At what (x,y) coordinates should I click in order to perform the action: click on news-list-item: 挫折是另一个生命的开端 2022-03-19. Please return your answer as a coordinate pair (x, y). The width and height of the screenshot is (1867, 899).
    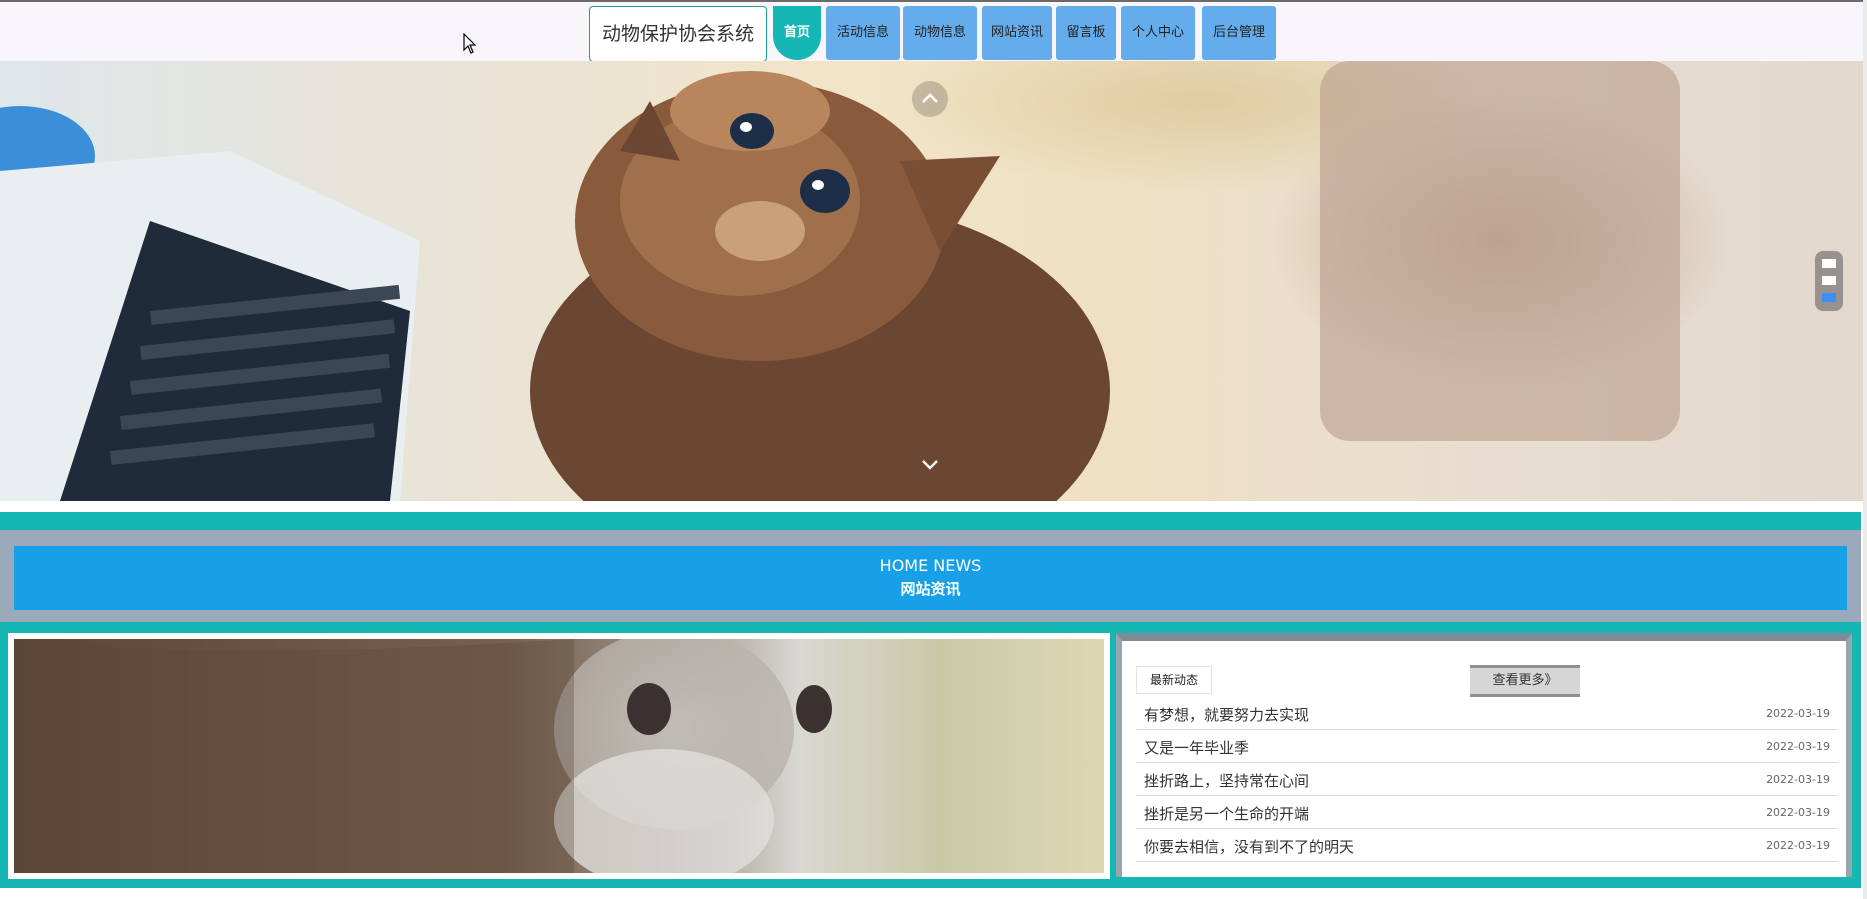
    Looking at the image, I should click on (1487, 812).